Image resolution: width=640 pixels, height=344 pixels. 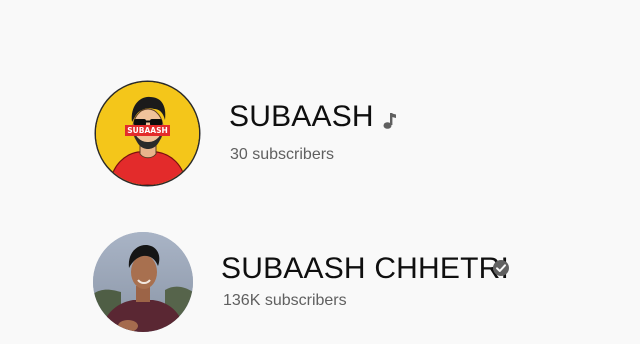 I want to click on subscriber-count: 136K subscribers, so click(x=285, y=300).